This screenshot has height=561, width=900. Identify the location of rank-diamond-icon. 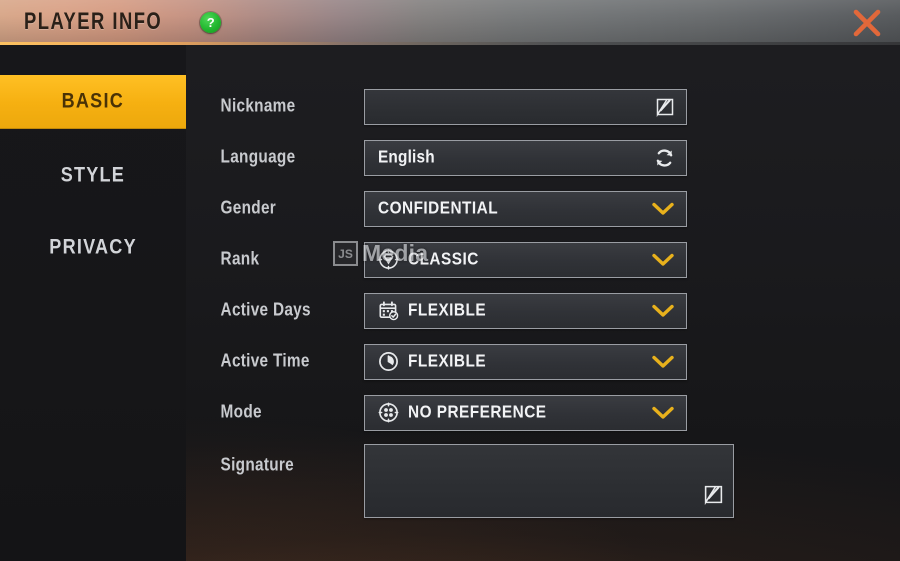
(388, 259).